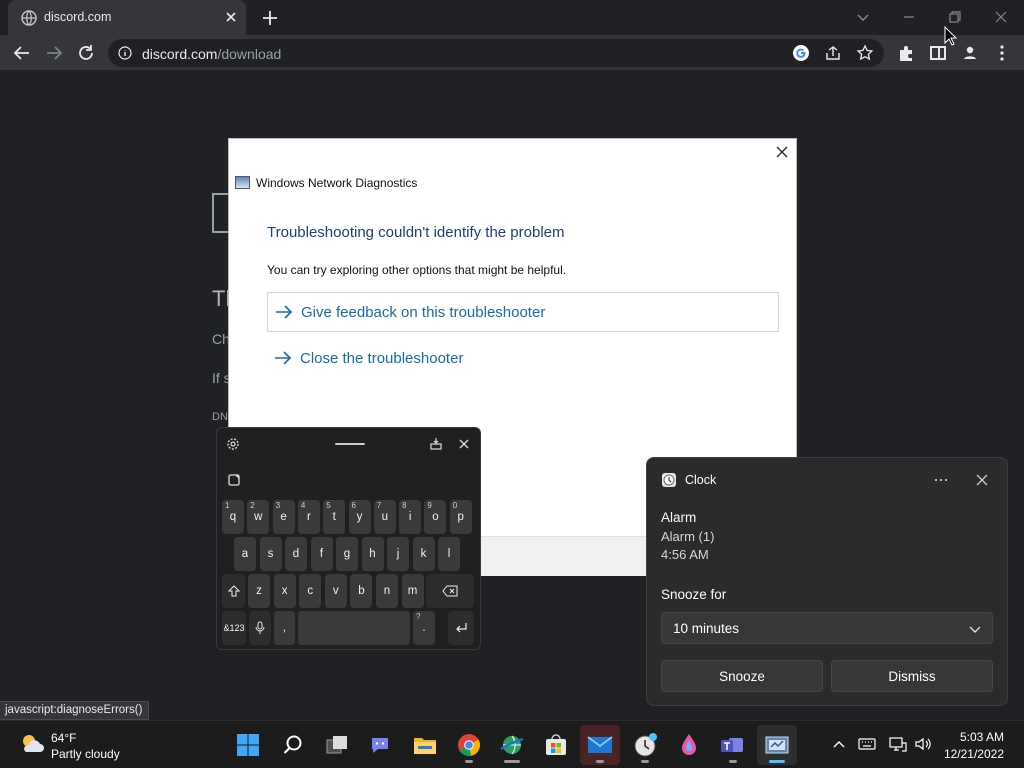 The width and height of the screenshot is (1024, 768). Describe the element at coordinates (827, 628) in the screenshot. I see `snooze-duration-select: 10 minutes` at that location.